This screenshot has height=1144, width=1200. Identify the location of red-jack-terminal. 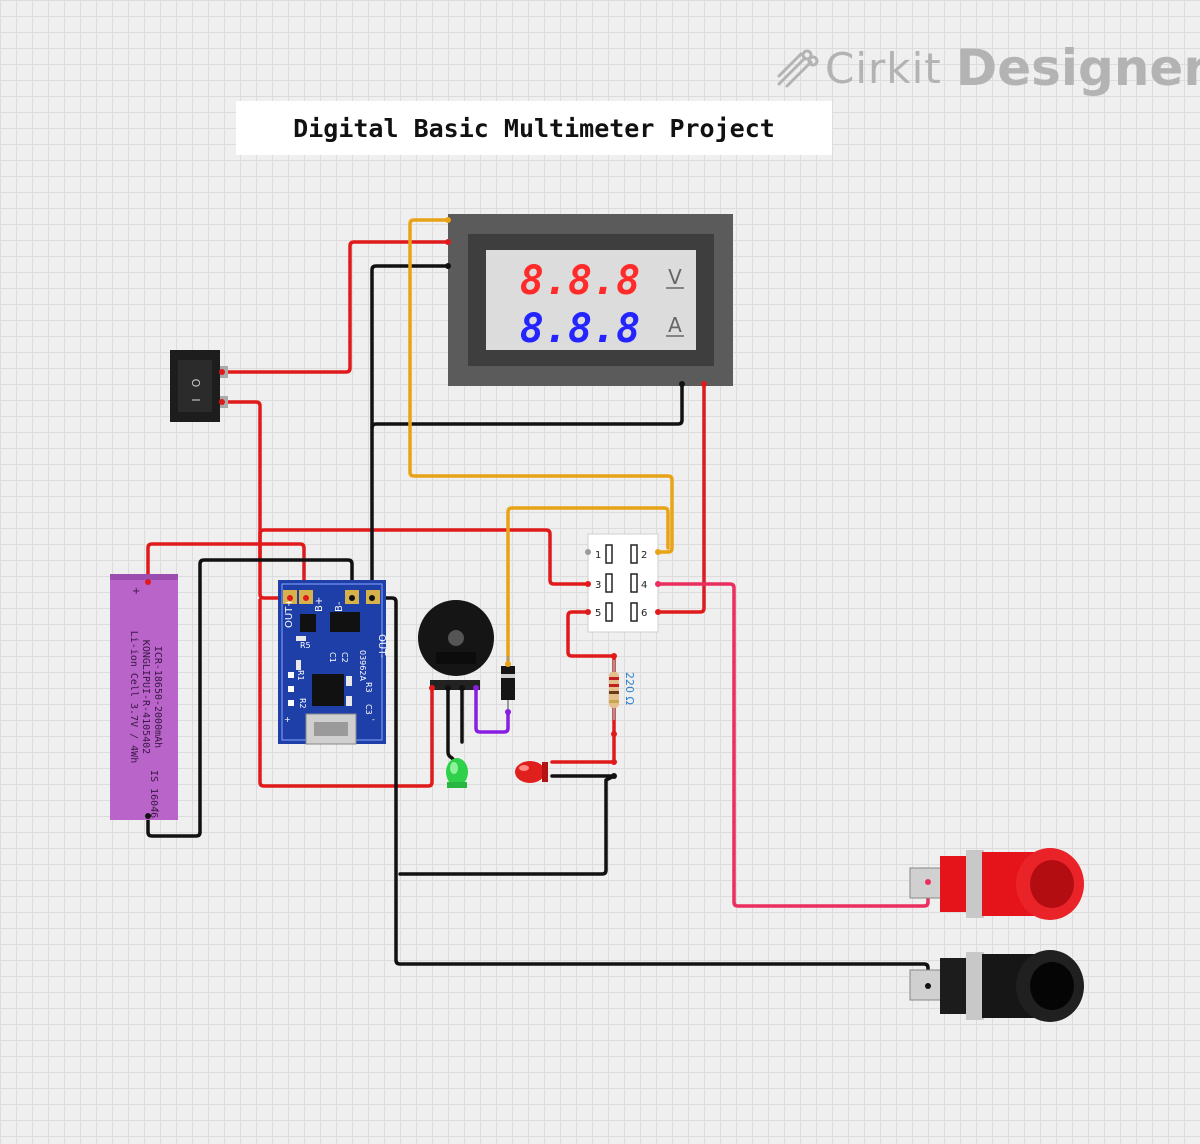
(928, 882).